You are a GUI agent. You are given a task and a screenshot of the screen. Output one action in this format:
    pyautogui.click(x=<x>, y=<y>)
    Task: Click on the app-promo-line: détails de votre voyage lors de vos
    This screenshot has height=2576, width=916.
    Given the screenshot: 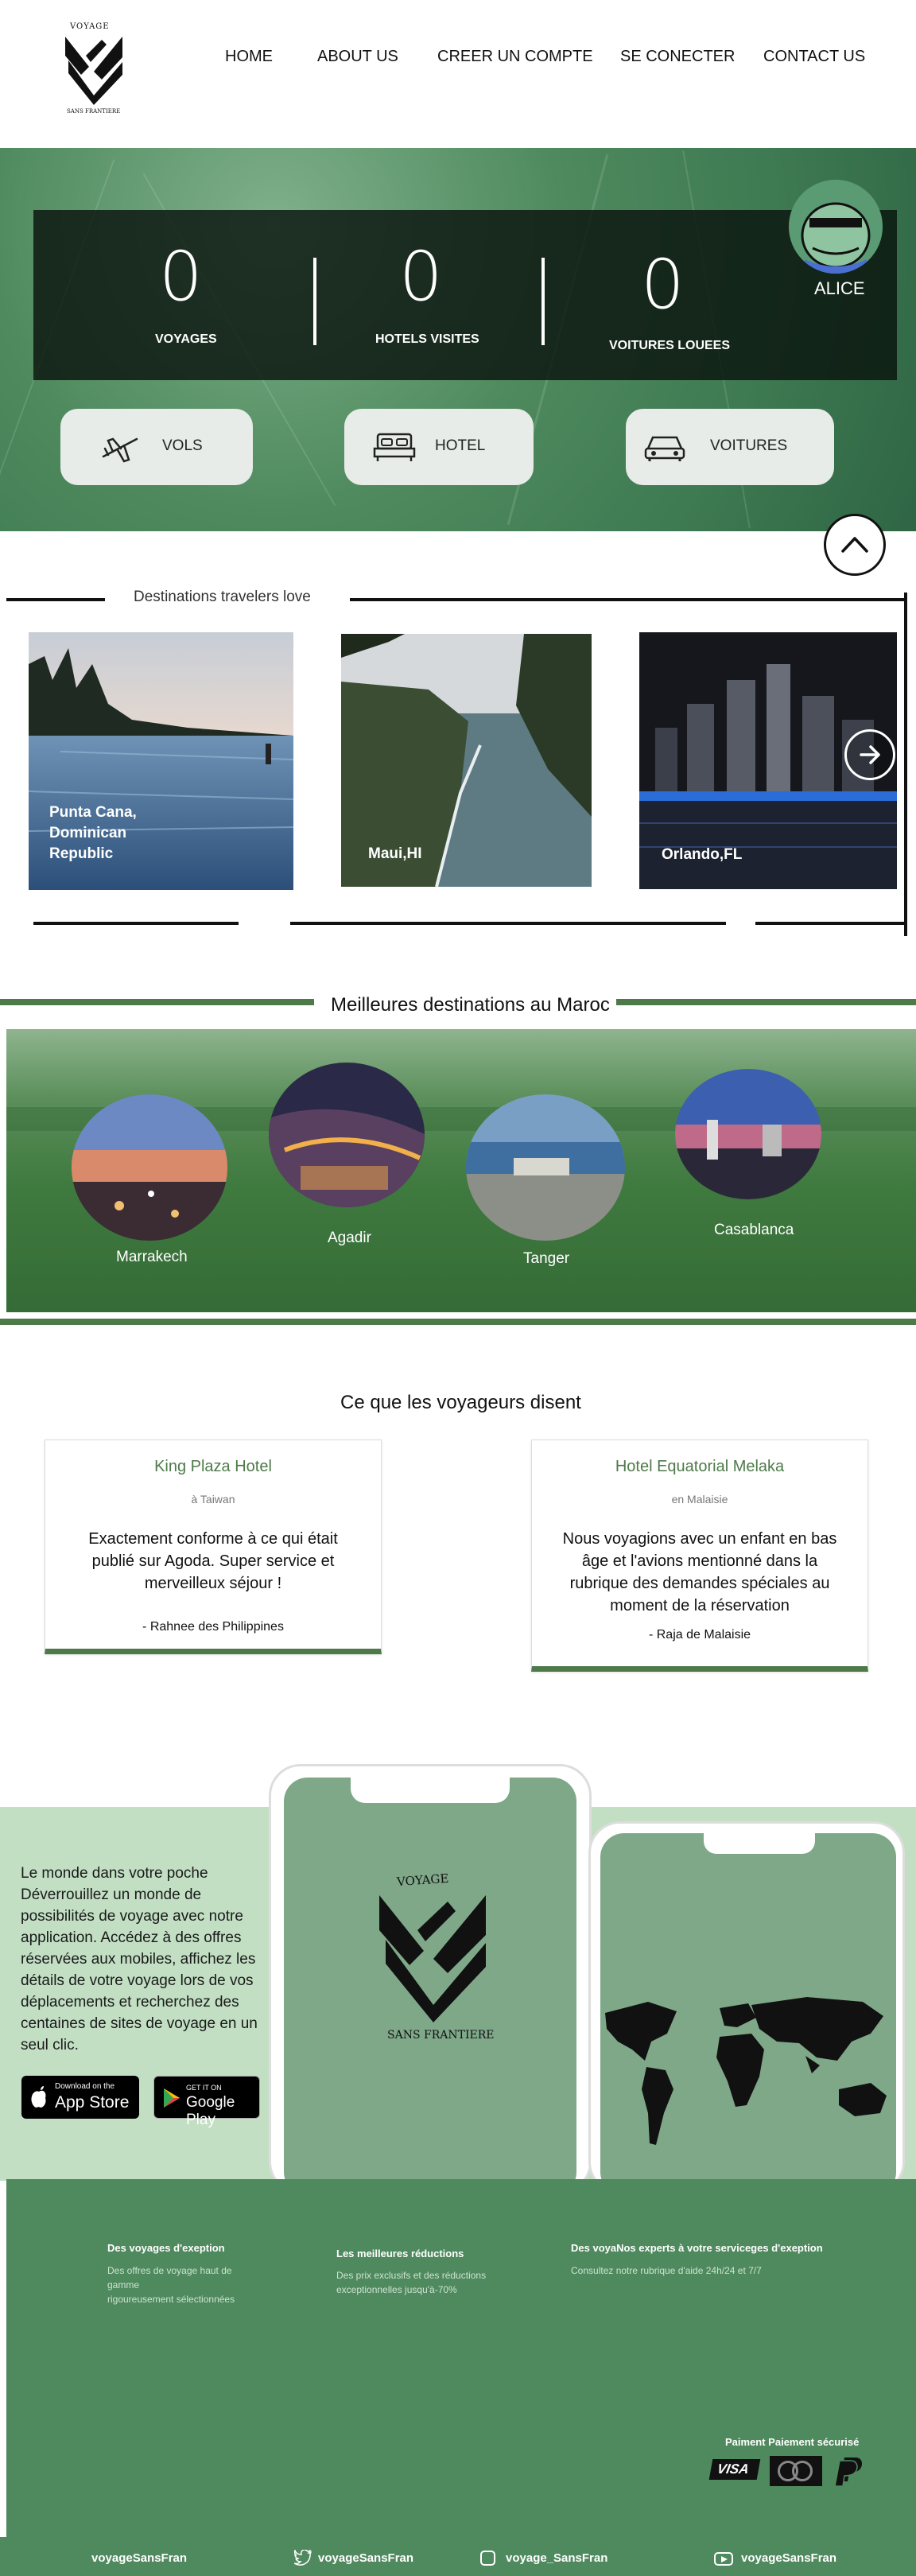 What is the action you would take?
    pyautogui.click(x=137, y=1980)
    